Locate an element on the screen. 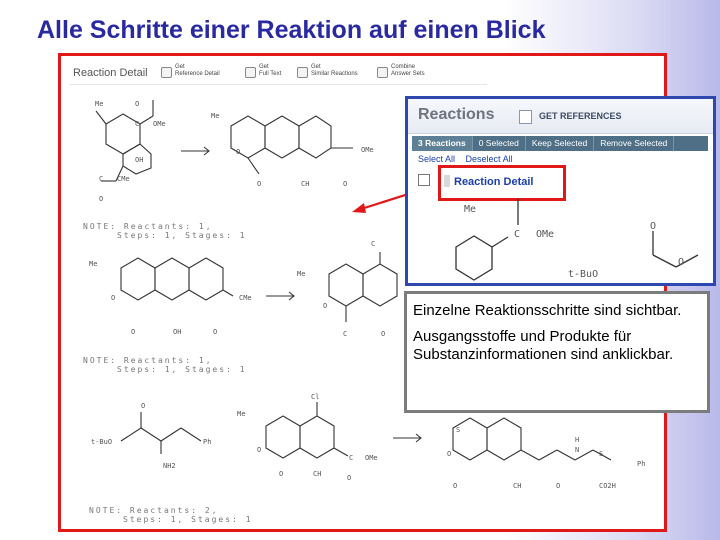  inset-structure-drawing: Me C OMe O O t-BuO is located at coordinates (560, 191).